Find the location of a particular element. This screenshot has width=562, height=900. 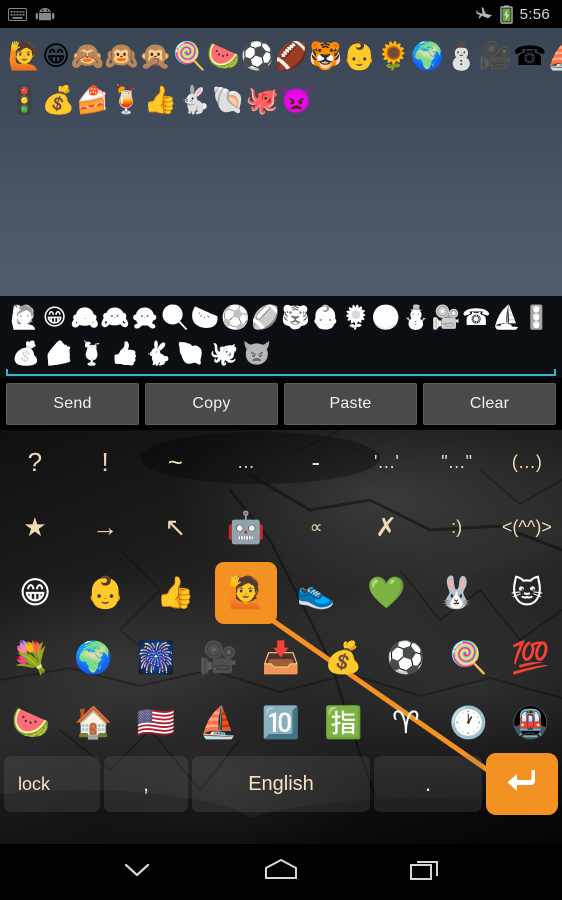

key-emoji-cat-face: 🐱 is located at coordinates (527, 592).